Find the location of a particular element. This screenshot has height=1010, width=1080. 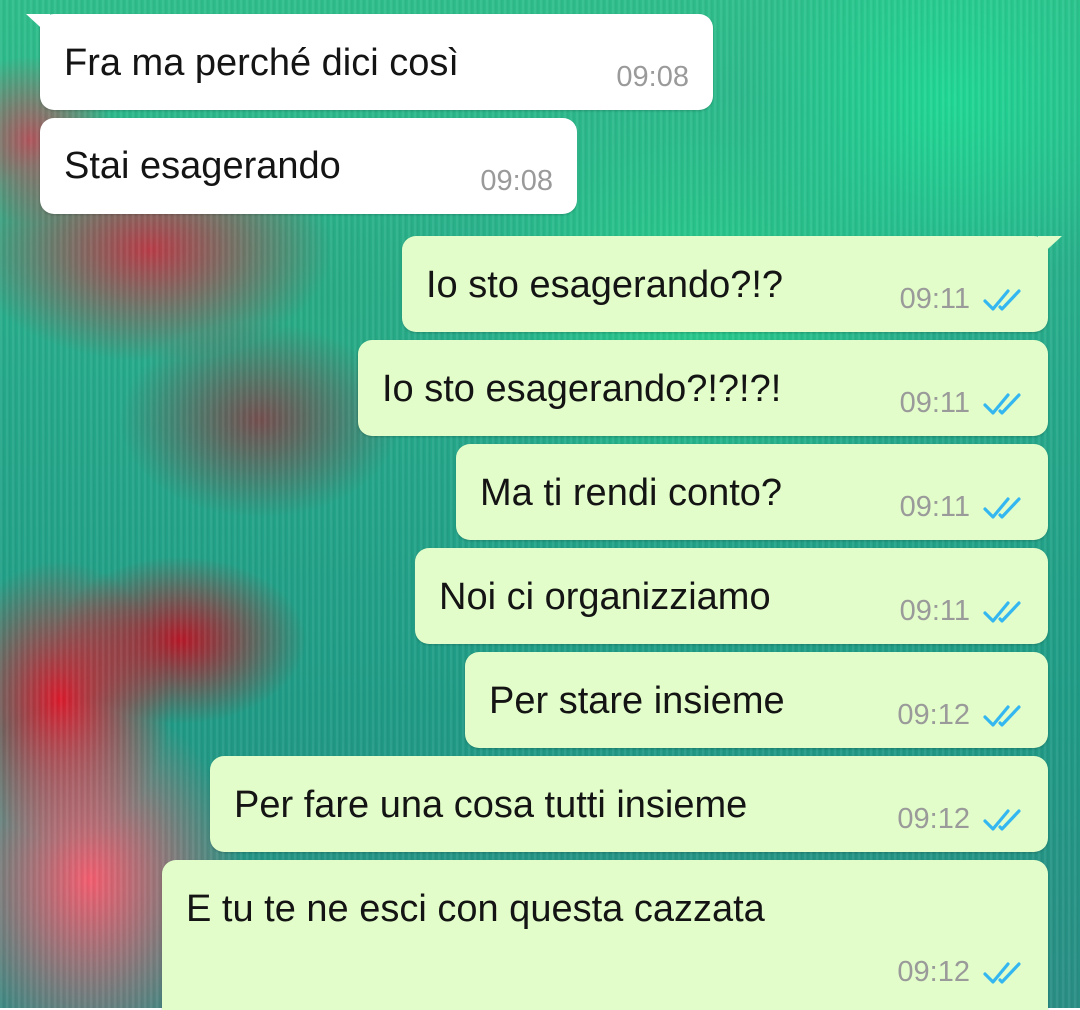

message-text: Per stare insieme is located at coordinates (637, 701).